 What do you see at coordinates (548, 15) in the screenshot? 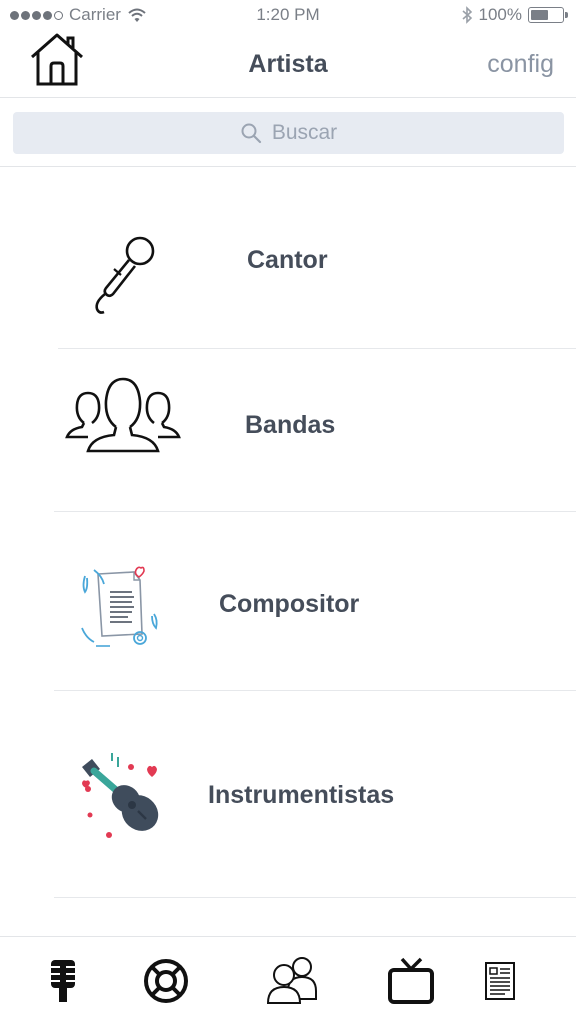
I see `battery-icon` at bounding box center [548, 15].